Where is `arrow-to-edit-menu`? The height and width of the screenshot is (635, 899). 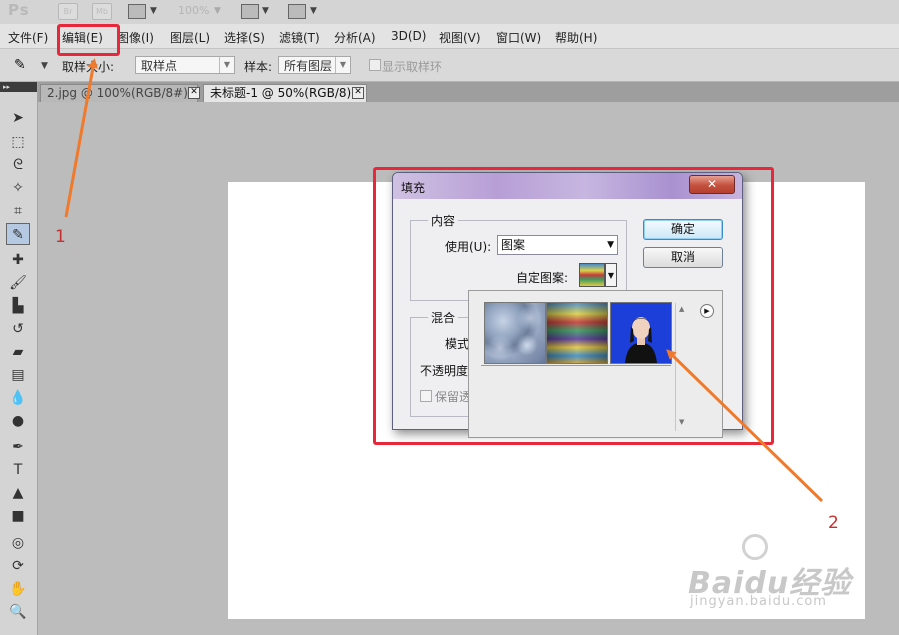 arrow-to-edit-menu is located at coordinates (81, 138).